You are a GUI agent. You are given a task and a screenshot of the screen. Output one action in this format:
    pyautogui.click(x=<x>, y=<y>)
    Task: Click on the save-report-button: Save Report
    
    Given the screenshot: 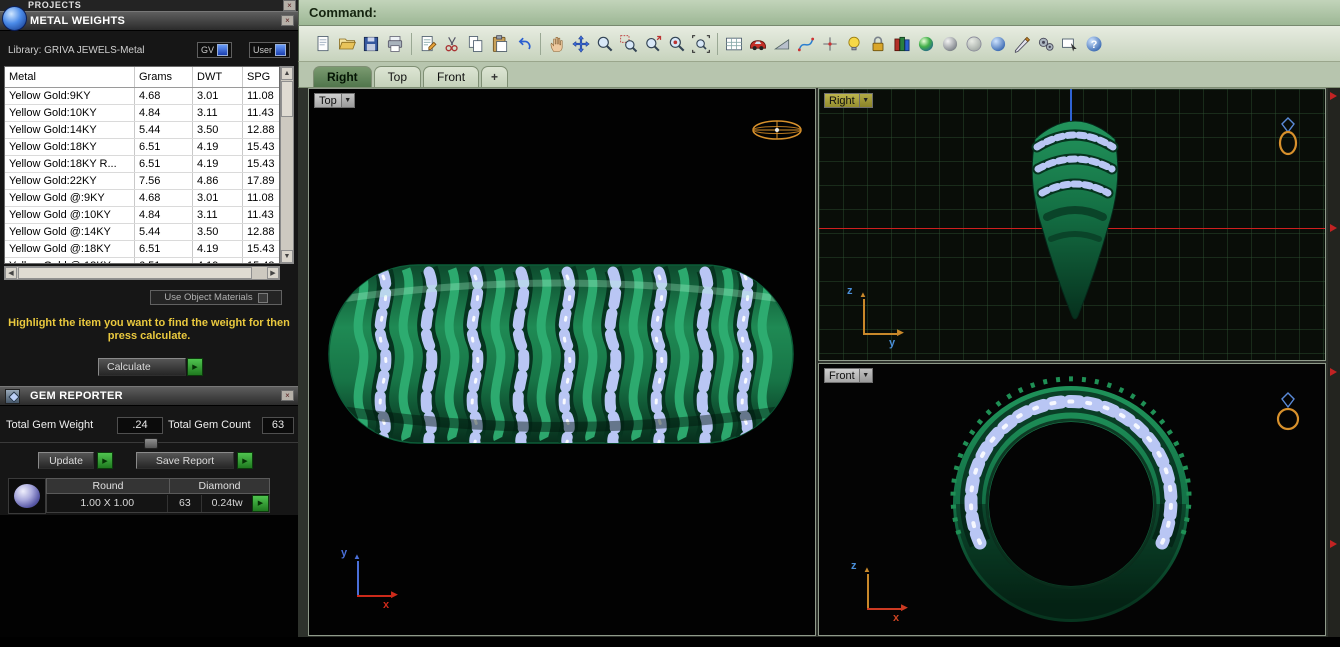 What is the action you would take?
    pyautogui.click(x=185, y=460)
    